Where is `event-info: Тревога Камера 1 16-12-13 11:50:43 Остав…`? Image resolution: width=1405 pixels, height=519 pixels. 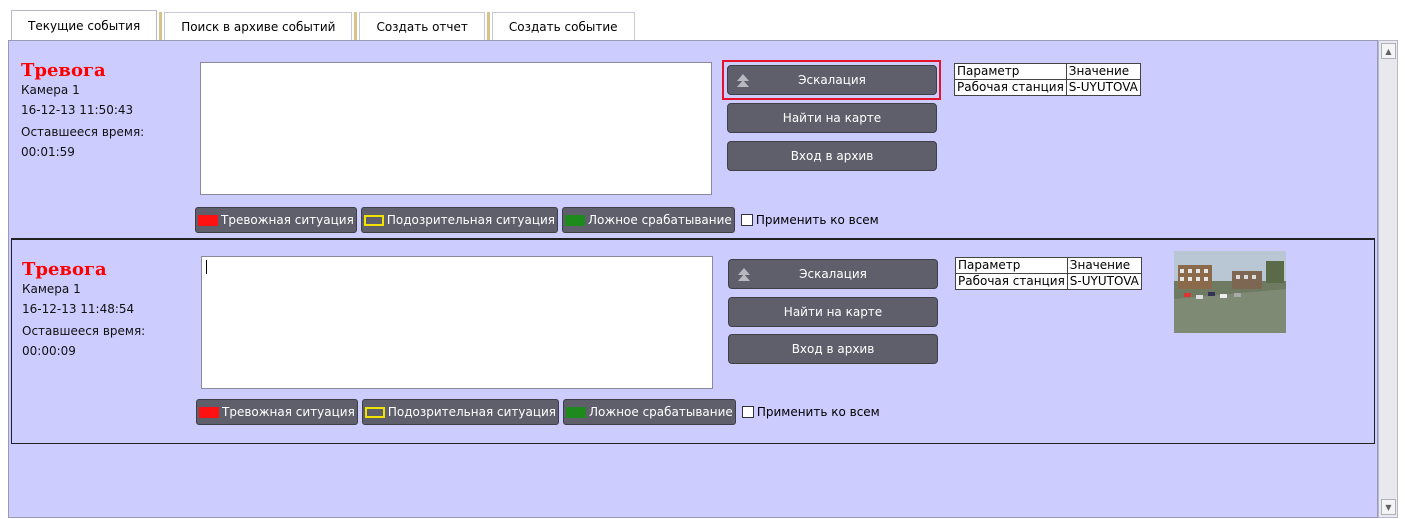 event-info: Тревога Камера 1 16-12-13 11:50:43 Остав… is located at coordinates (82, 111).